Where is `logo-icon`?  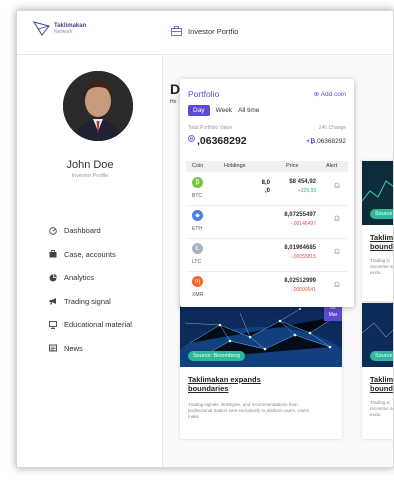
logo-icon is located at coordinates (41, 28).